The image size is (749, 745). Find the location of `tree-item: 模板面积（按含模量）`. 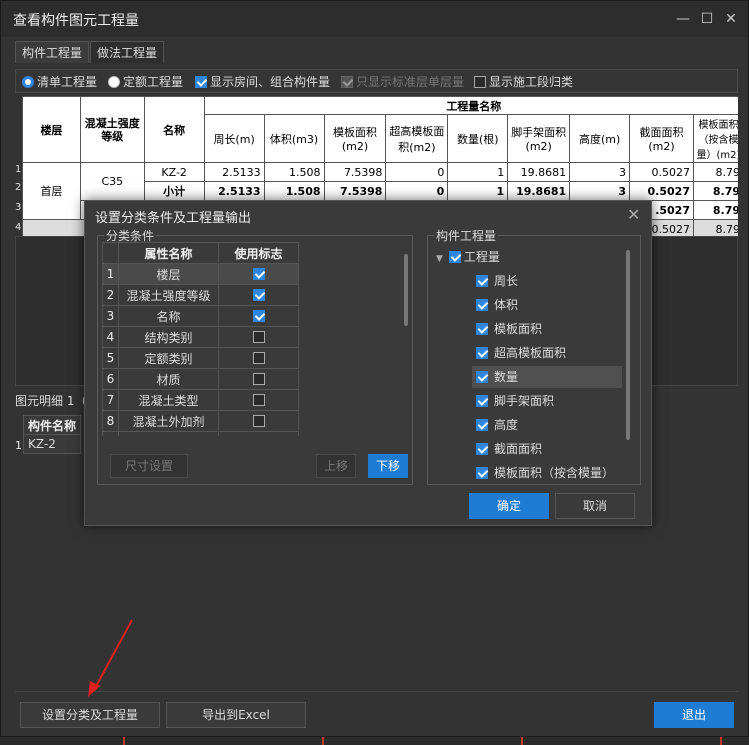

tree-item: 模板面积（按含模量） is located at coordinates (547, 472).